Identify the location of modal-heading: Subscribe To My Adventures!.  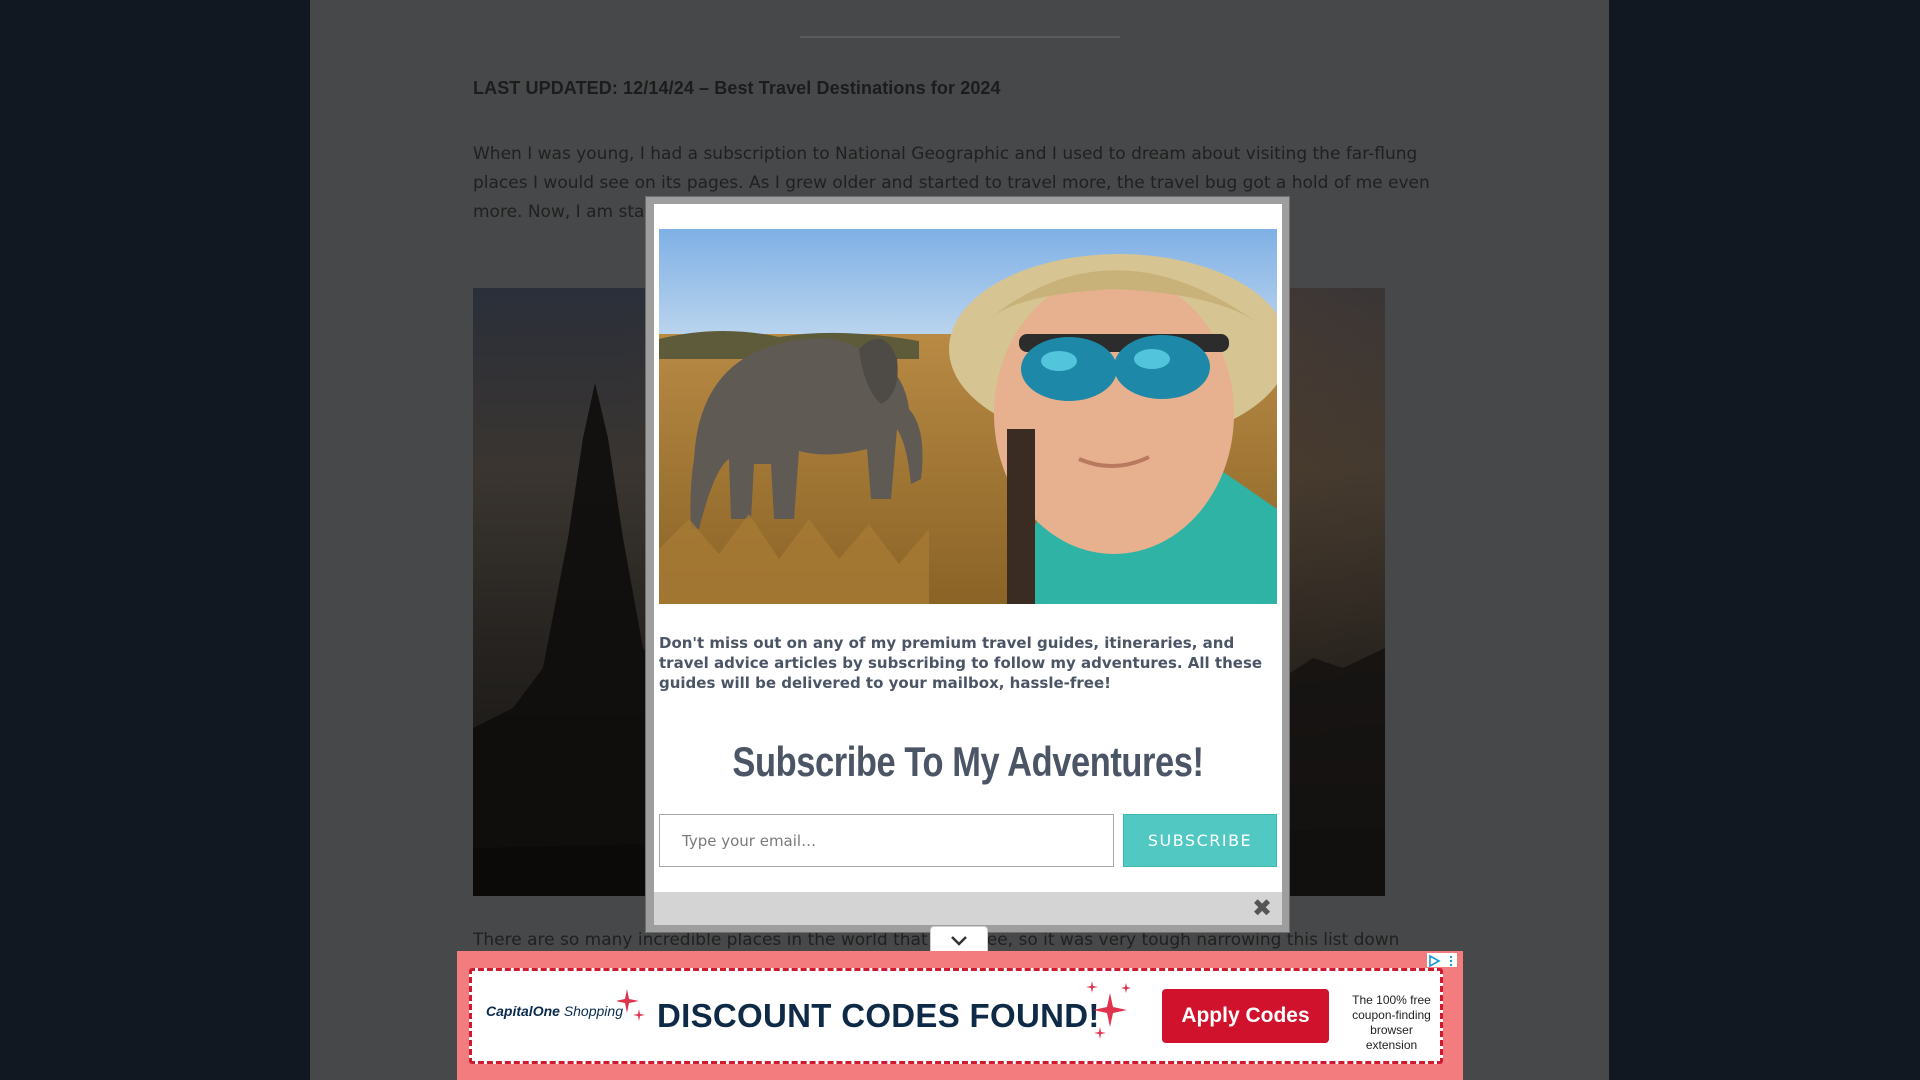
(968, 761).